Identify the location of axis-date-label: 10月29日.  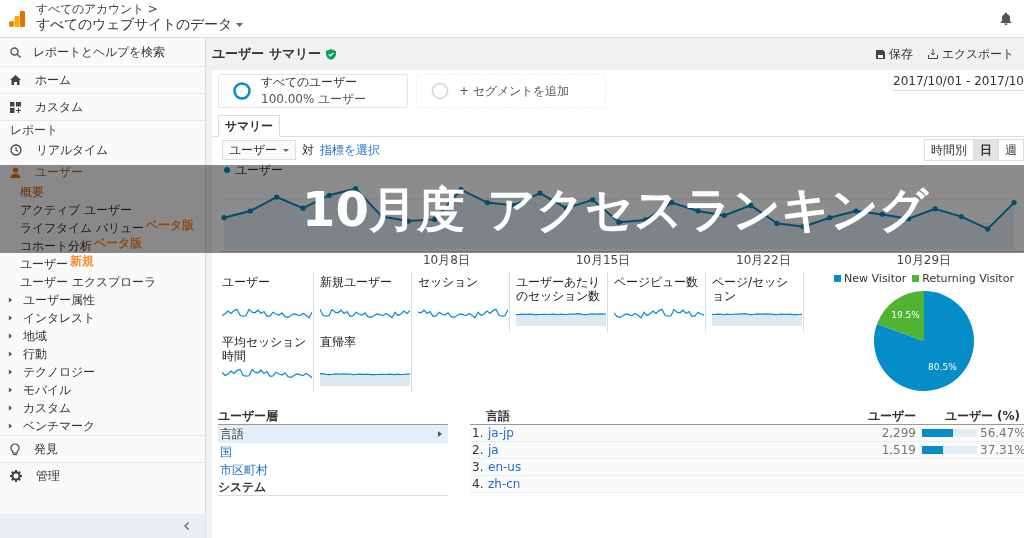
(924, 259).